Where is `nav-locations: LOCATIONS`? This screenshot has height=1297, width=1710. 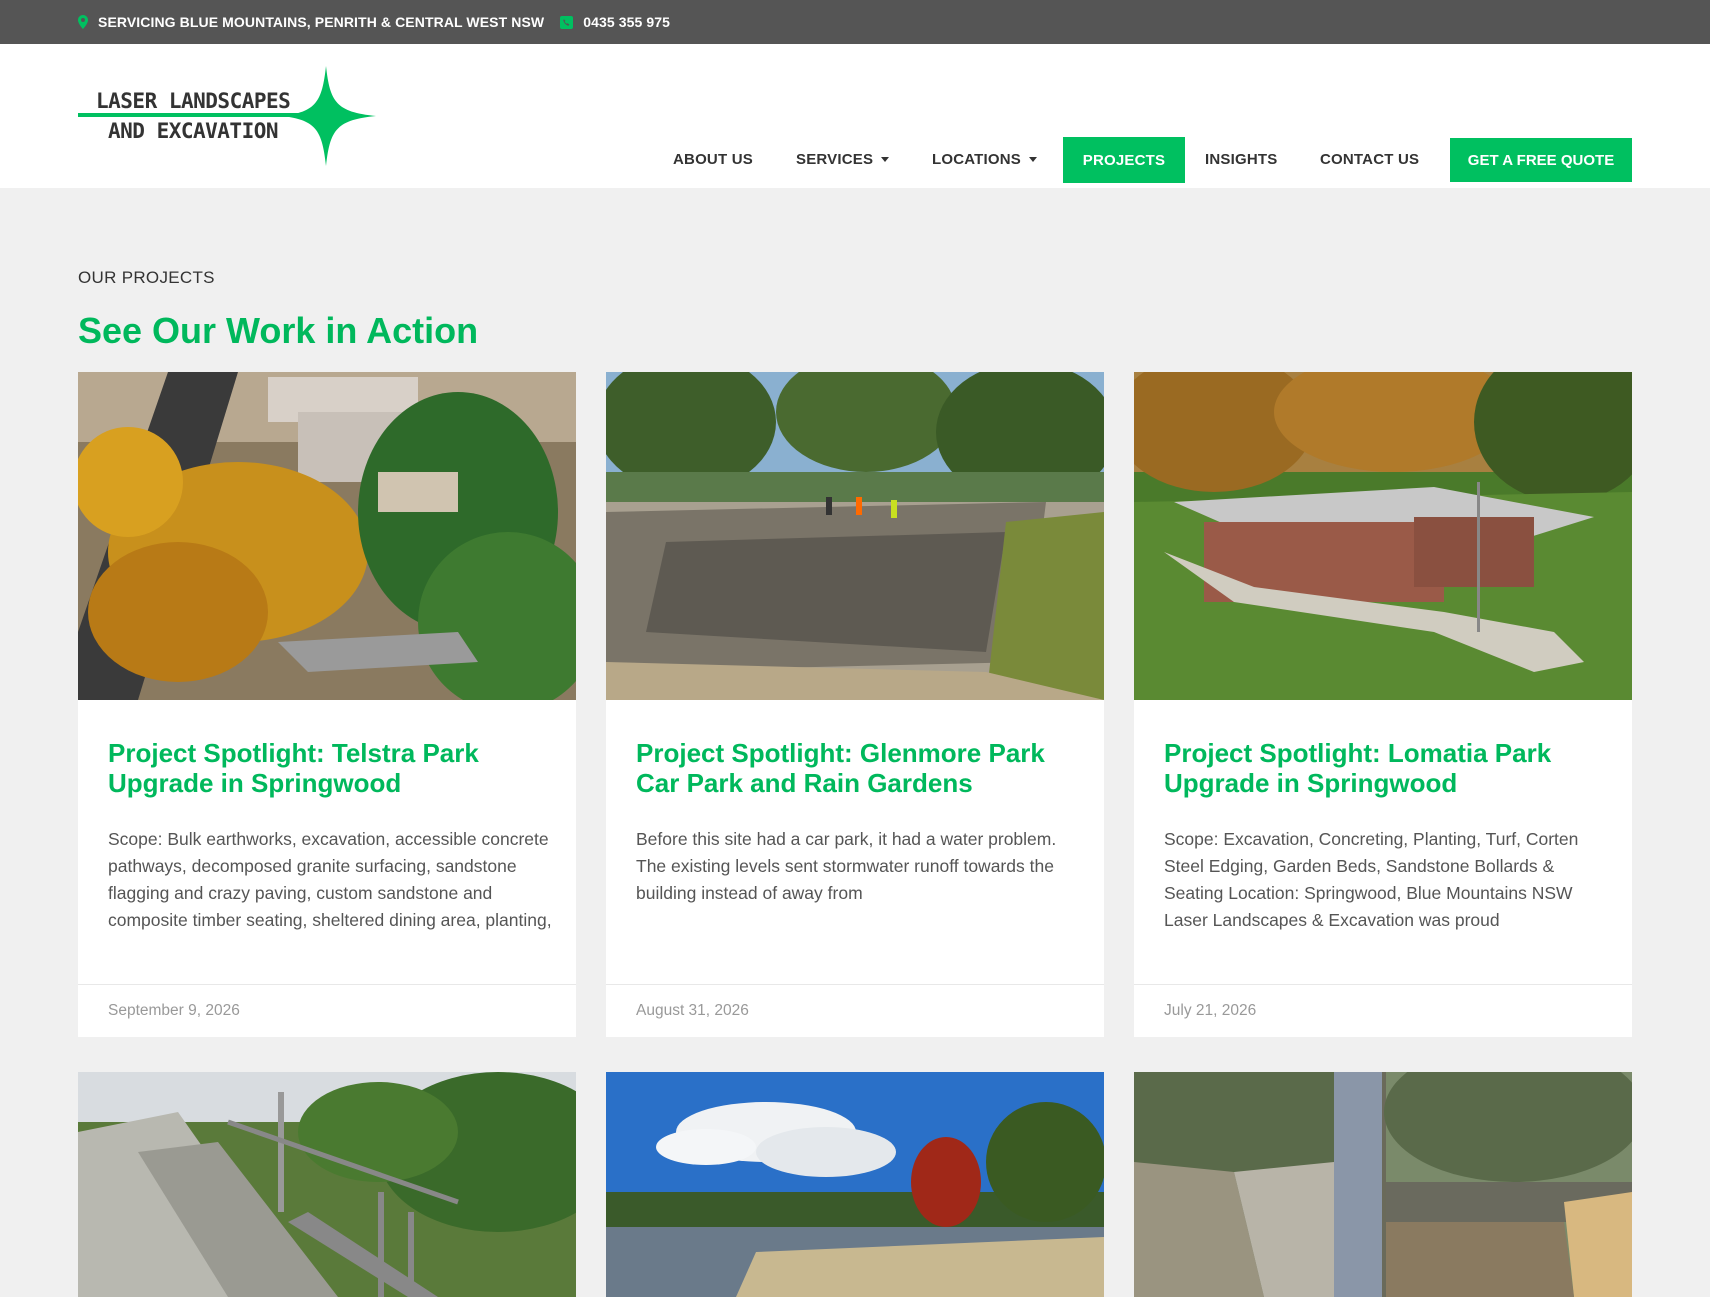
nav-locations: LOCATIONS is located at coordinates (985, 159).